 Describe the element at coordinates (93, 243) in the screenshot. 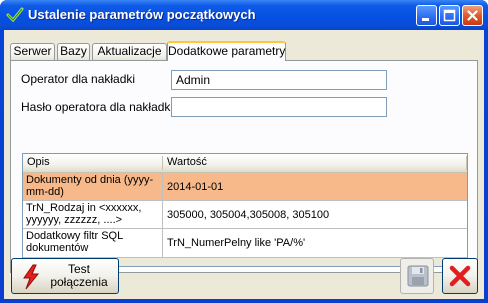

I see `grid-cell-desc: Dodatkowy filtr SQL dokumentów` at that location.